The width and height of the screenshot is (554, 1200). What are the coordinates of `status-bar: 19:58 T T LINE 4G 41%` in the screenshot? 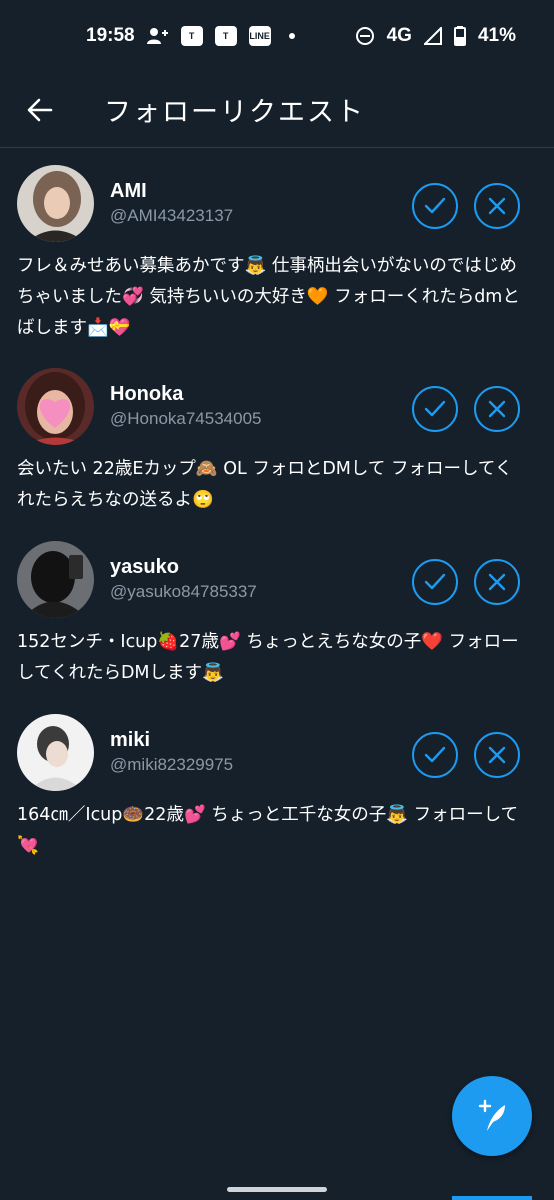 It's located at (277, 36).